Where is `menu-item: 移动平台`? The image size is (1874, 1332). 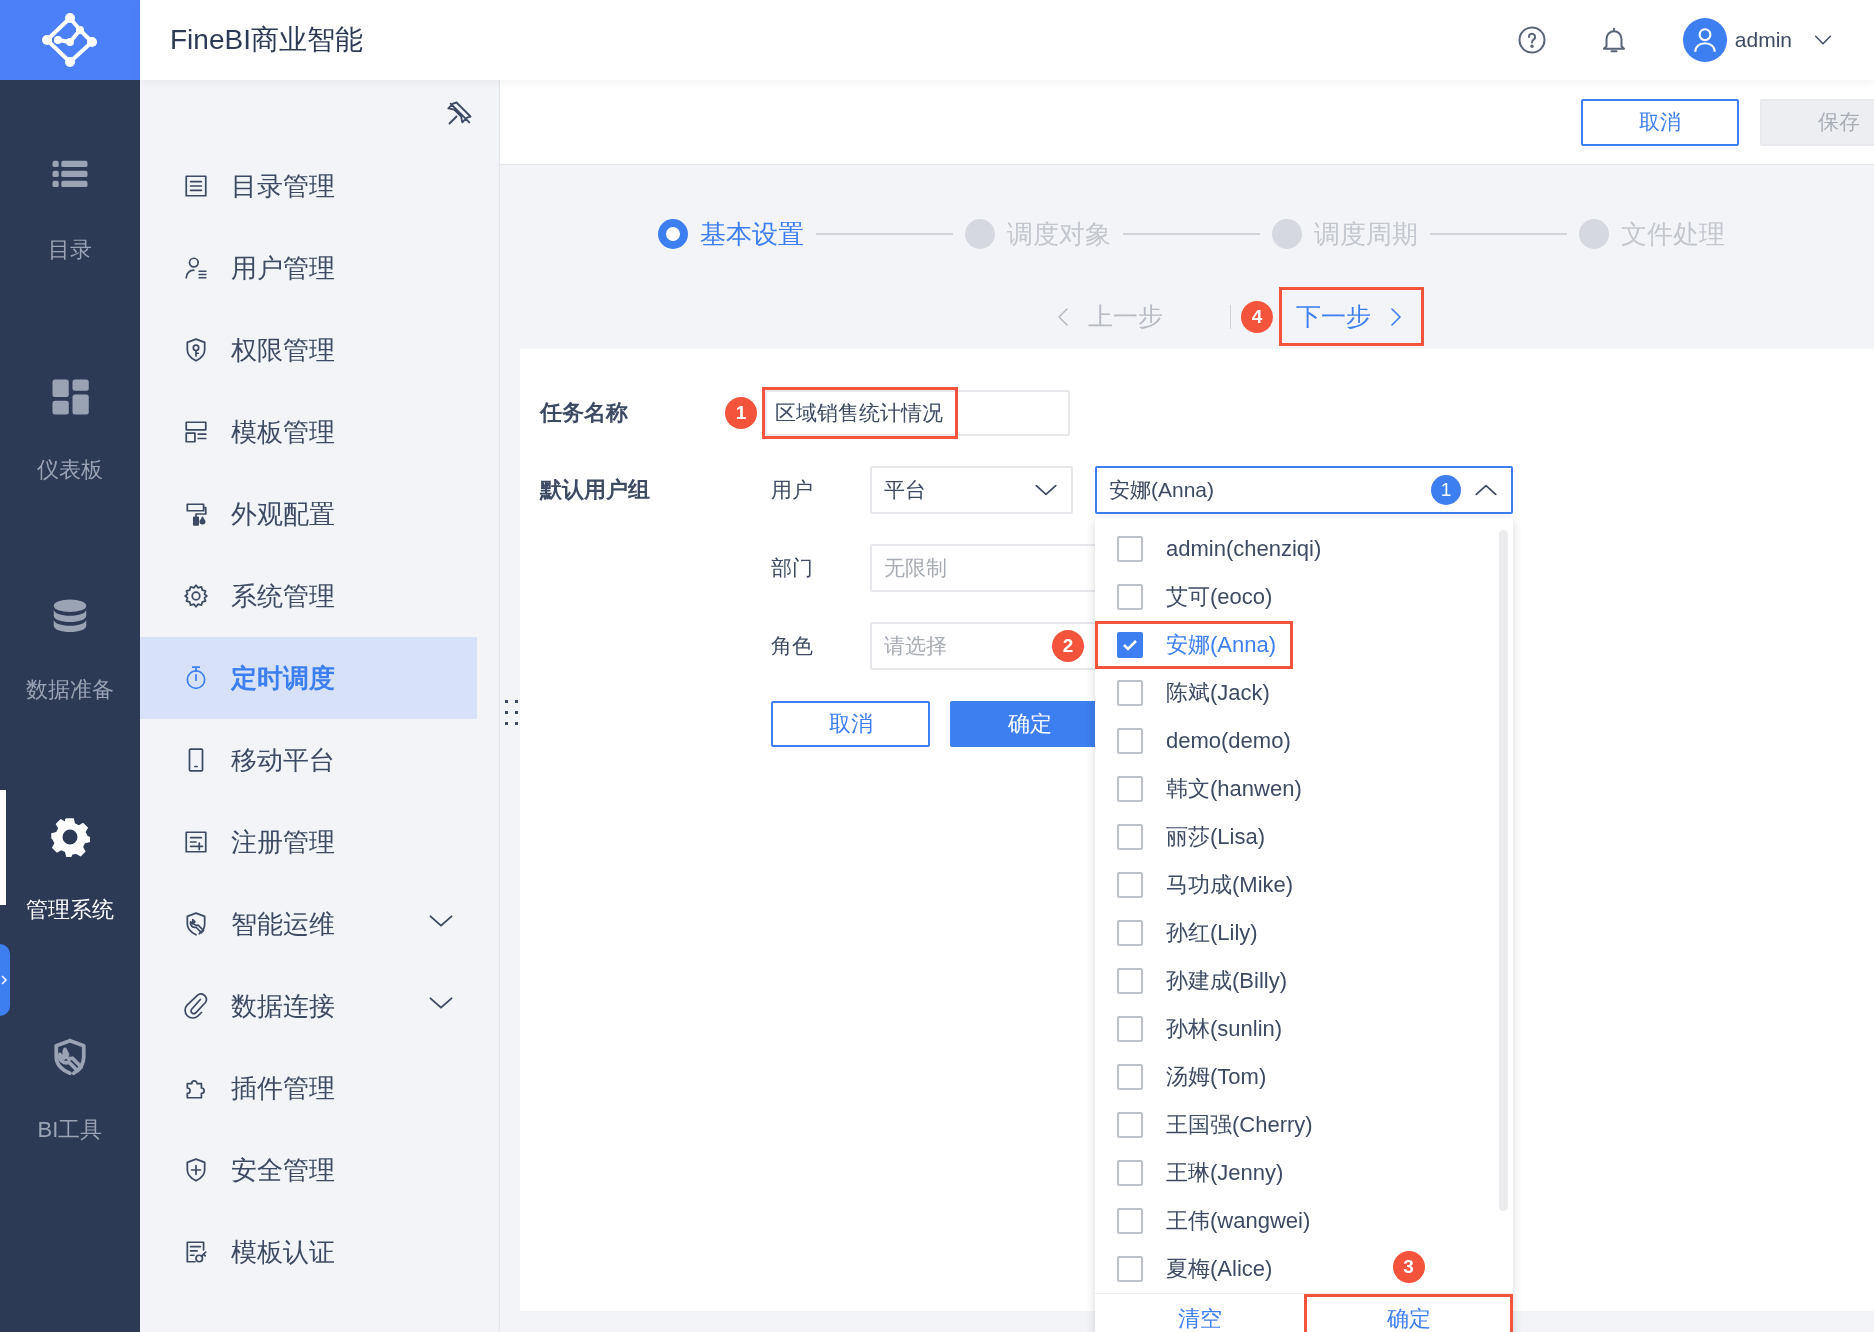 menu-item: 移动平台 is located at coordinates (308, 760).